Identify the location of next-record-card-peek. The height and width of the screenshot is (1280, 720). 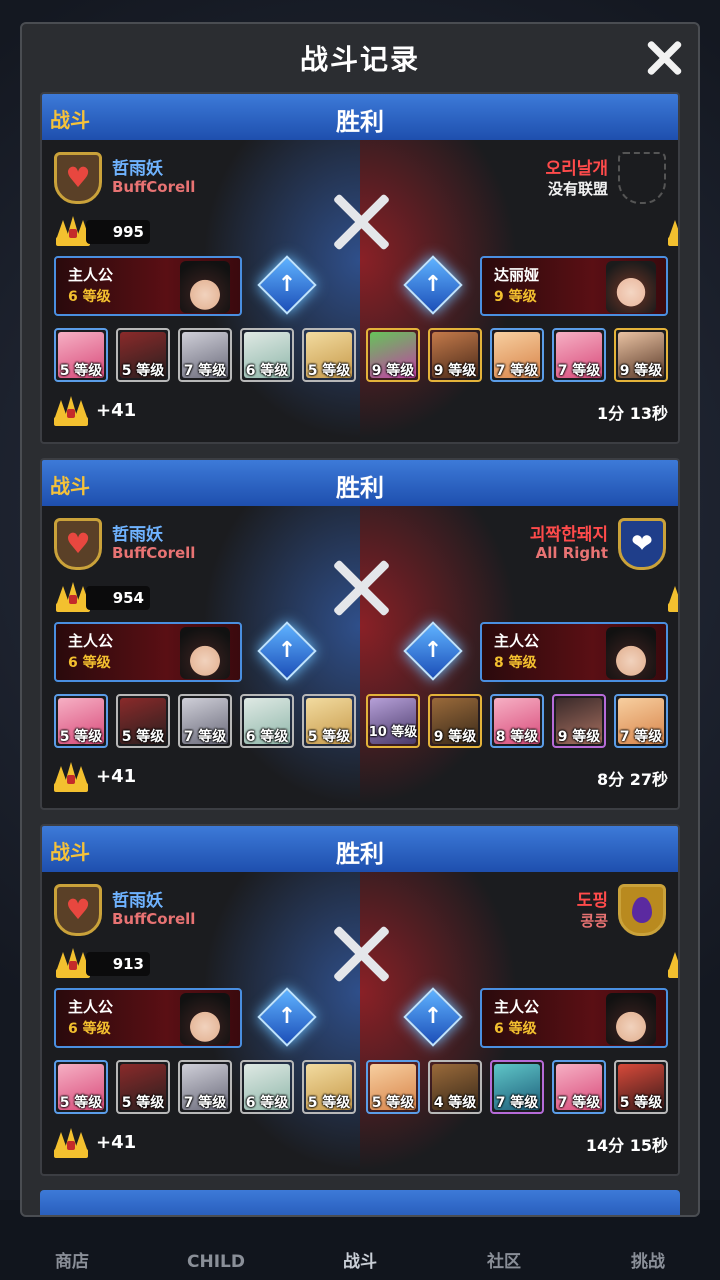
(360, 1202).